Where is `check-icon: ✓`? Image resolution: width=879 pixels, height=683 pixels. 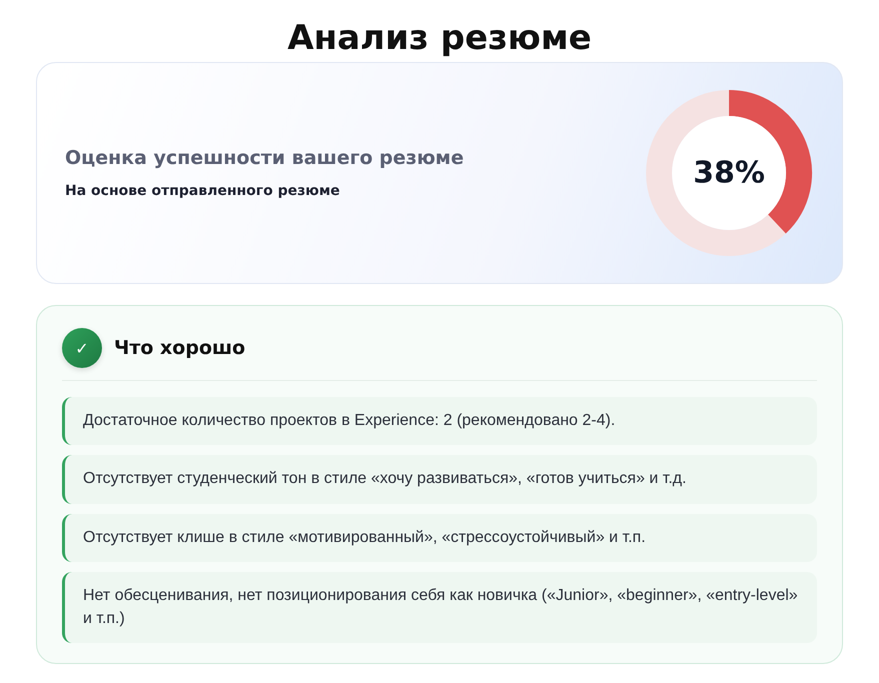 check-icon: ✓ is located at coordinates (82, 348).